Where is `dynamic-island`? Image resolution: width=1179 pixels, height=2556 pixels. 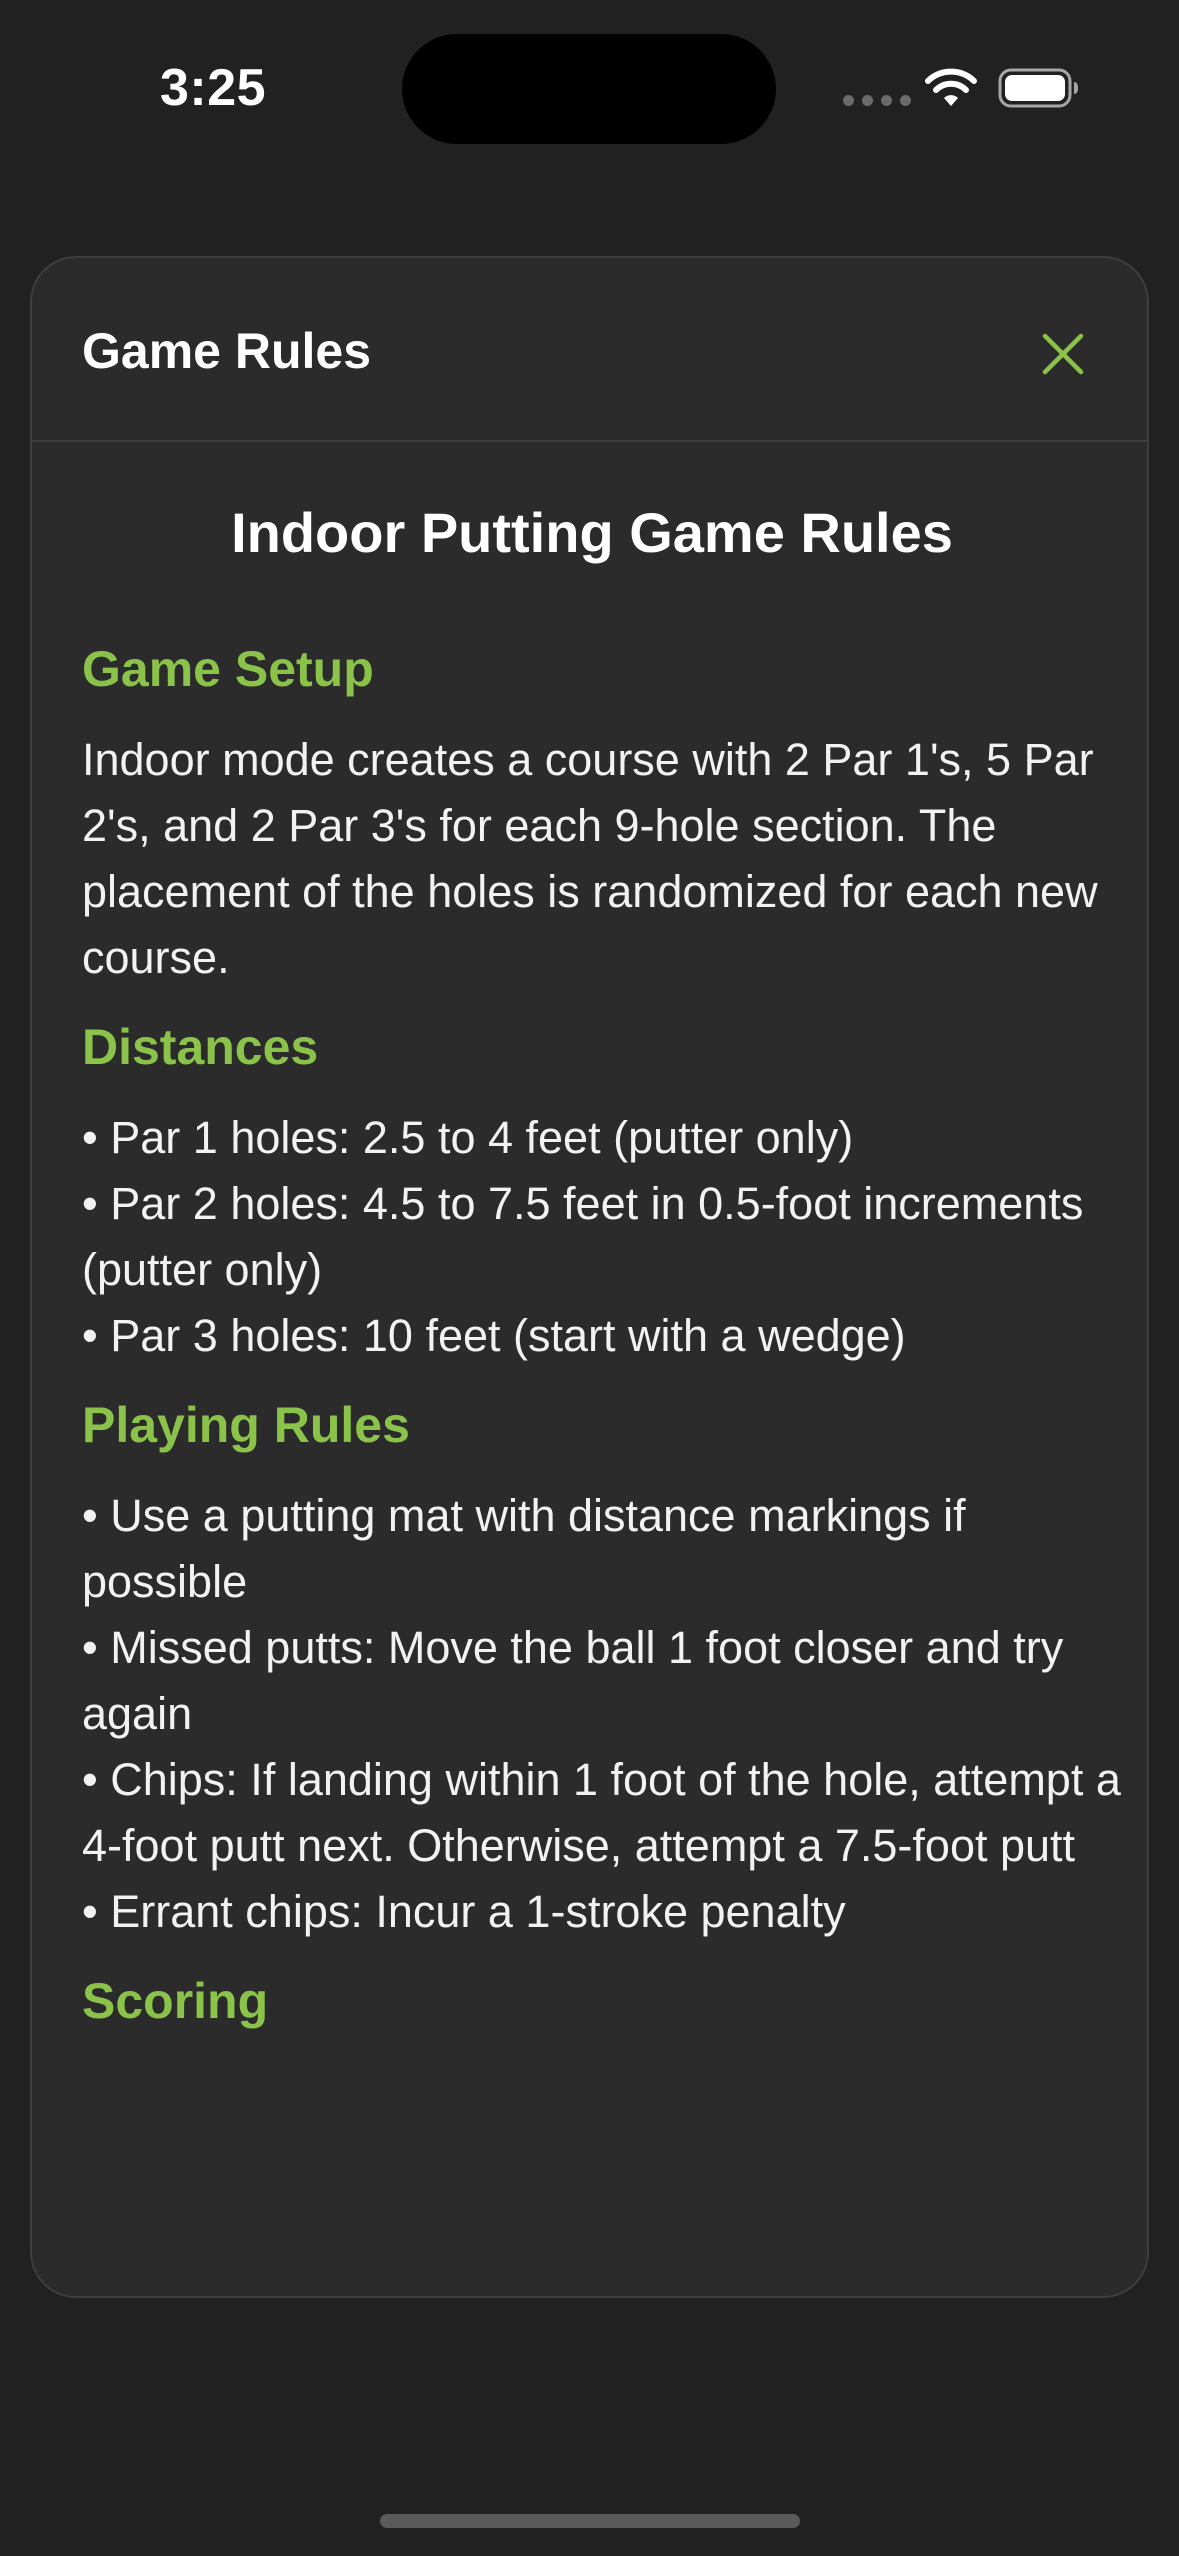
dynamic-island is located at coordinates (589, 89).